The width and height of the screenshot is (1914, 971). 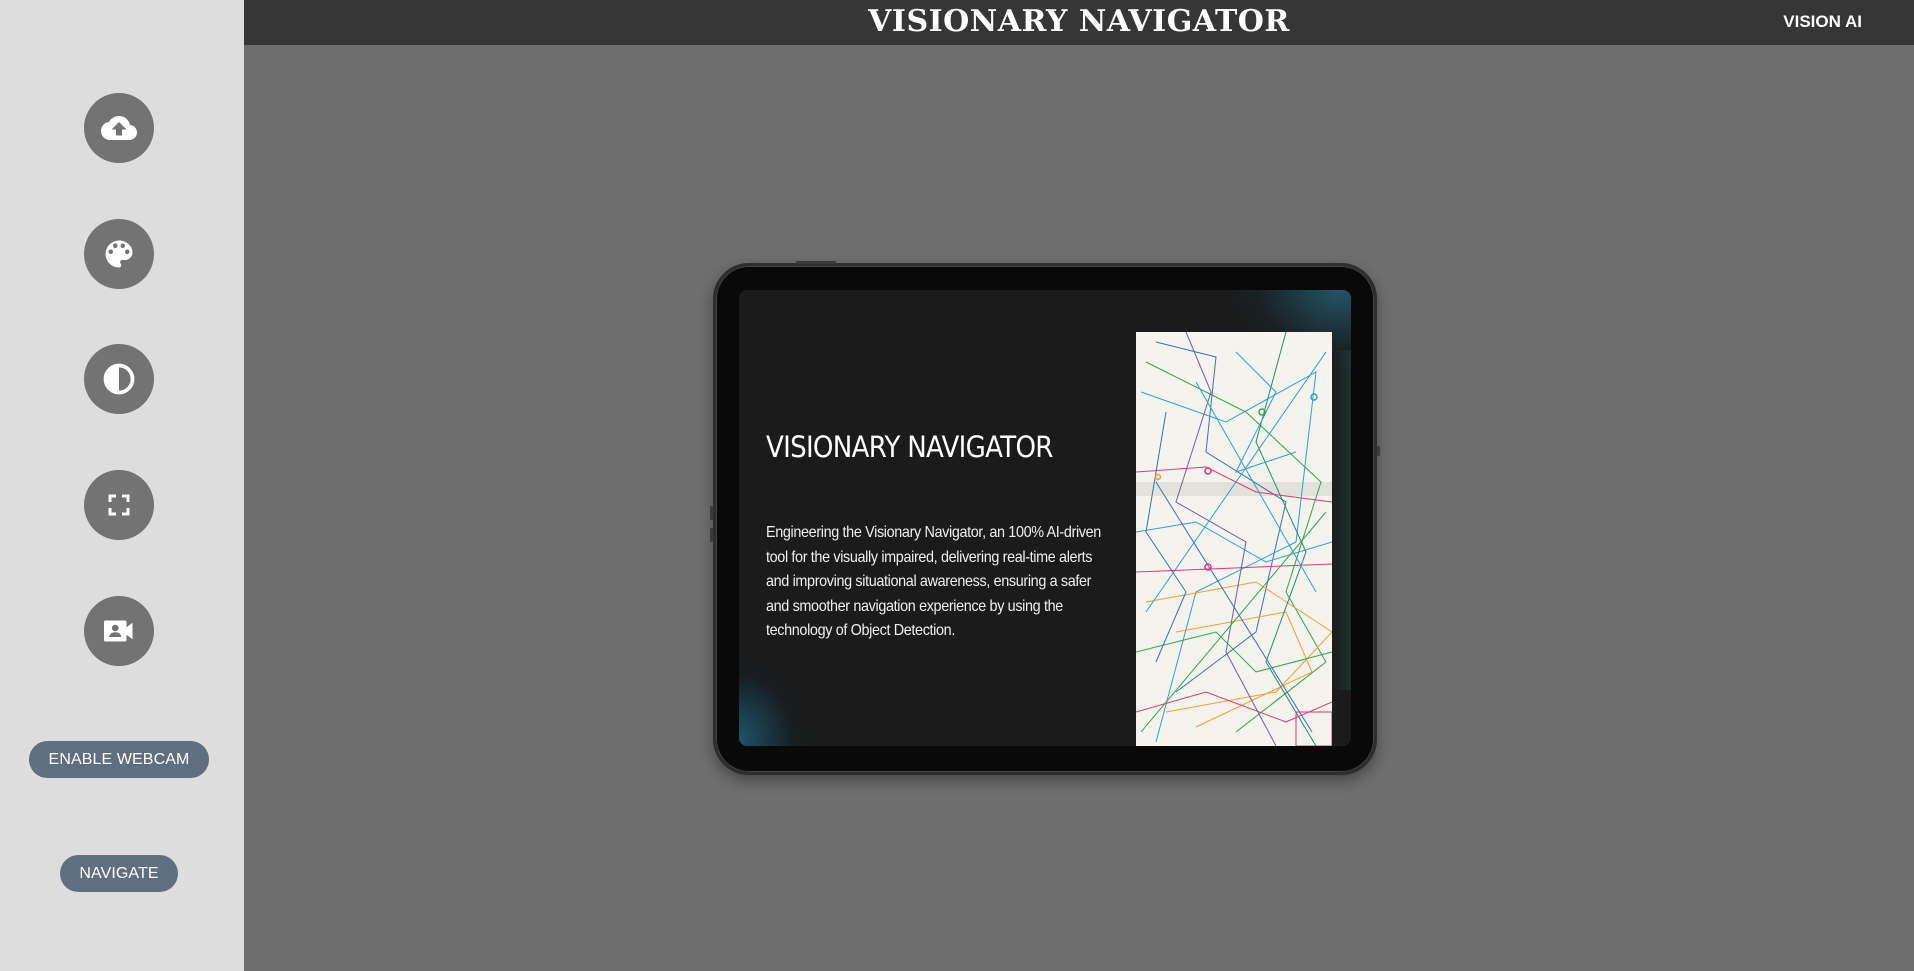 I want to click on theme-button, so click(x=119, y=254).